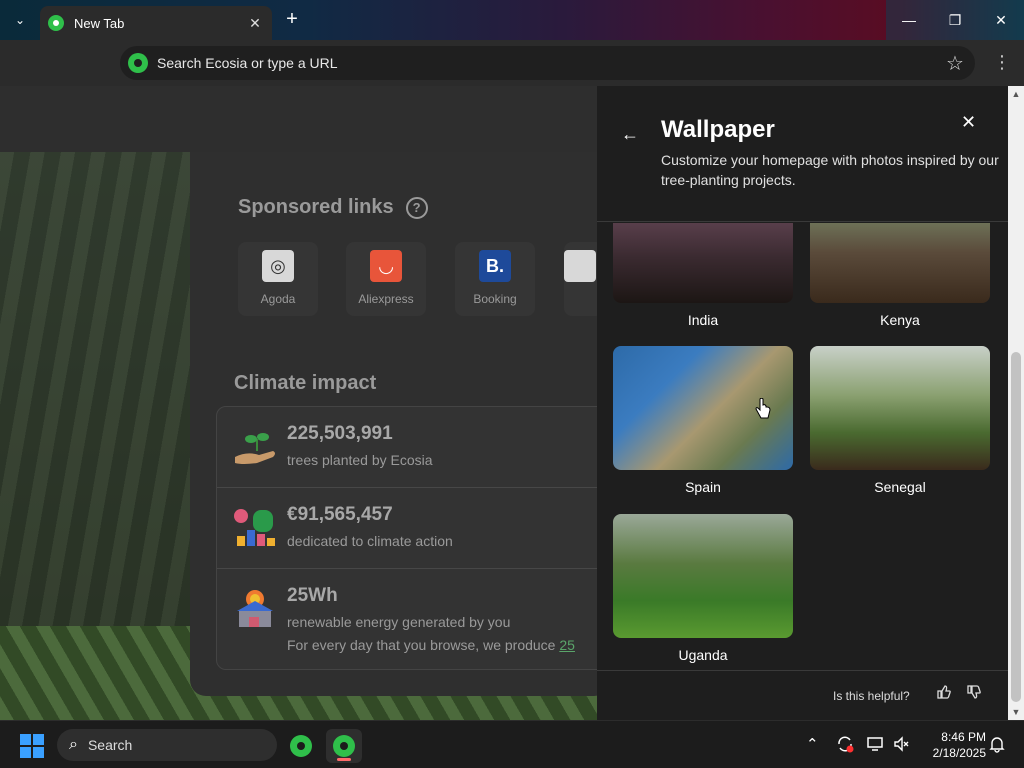  What do you see at coordinates (340, 433) in the screenshot?
I see `trees-count: 225,503,991` at bounding box center [340, 433].